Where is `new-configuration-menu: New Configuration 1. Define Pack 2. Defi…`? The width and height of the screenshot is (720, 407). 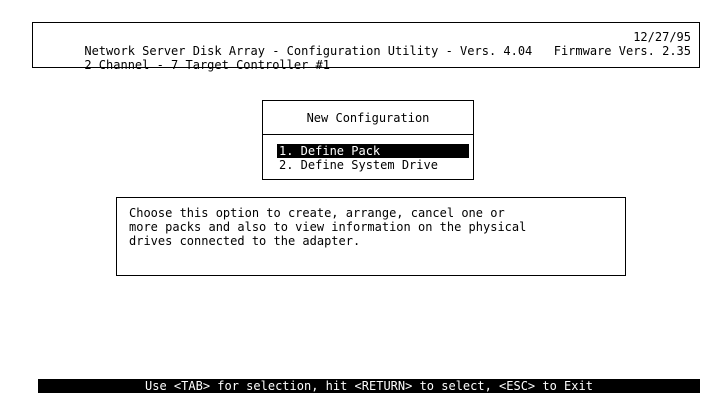 new-configuration-menu: New Configuration 1. Define Pack 2. Defi… is located at coordinates (368, 140).